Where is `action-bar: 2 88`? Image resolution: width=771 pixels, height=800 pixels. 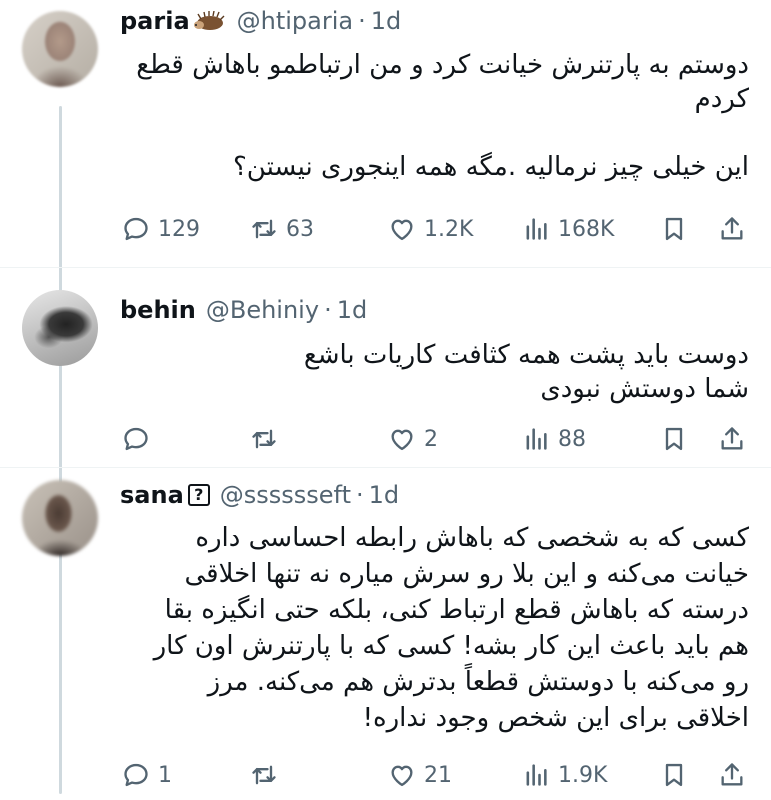
action-bar: 2 88 is located at coordinates (435, 439).